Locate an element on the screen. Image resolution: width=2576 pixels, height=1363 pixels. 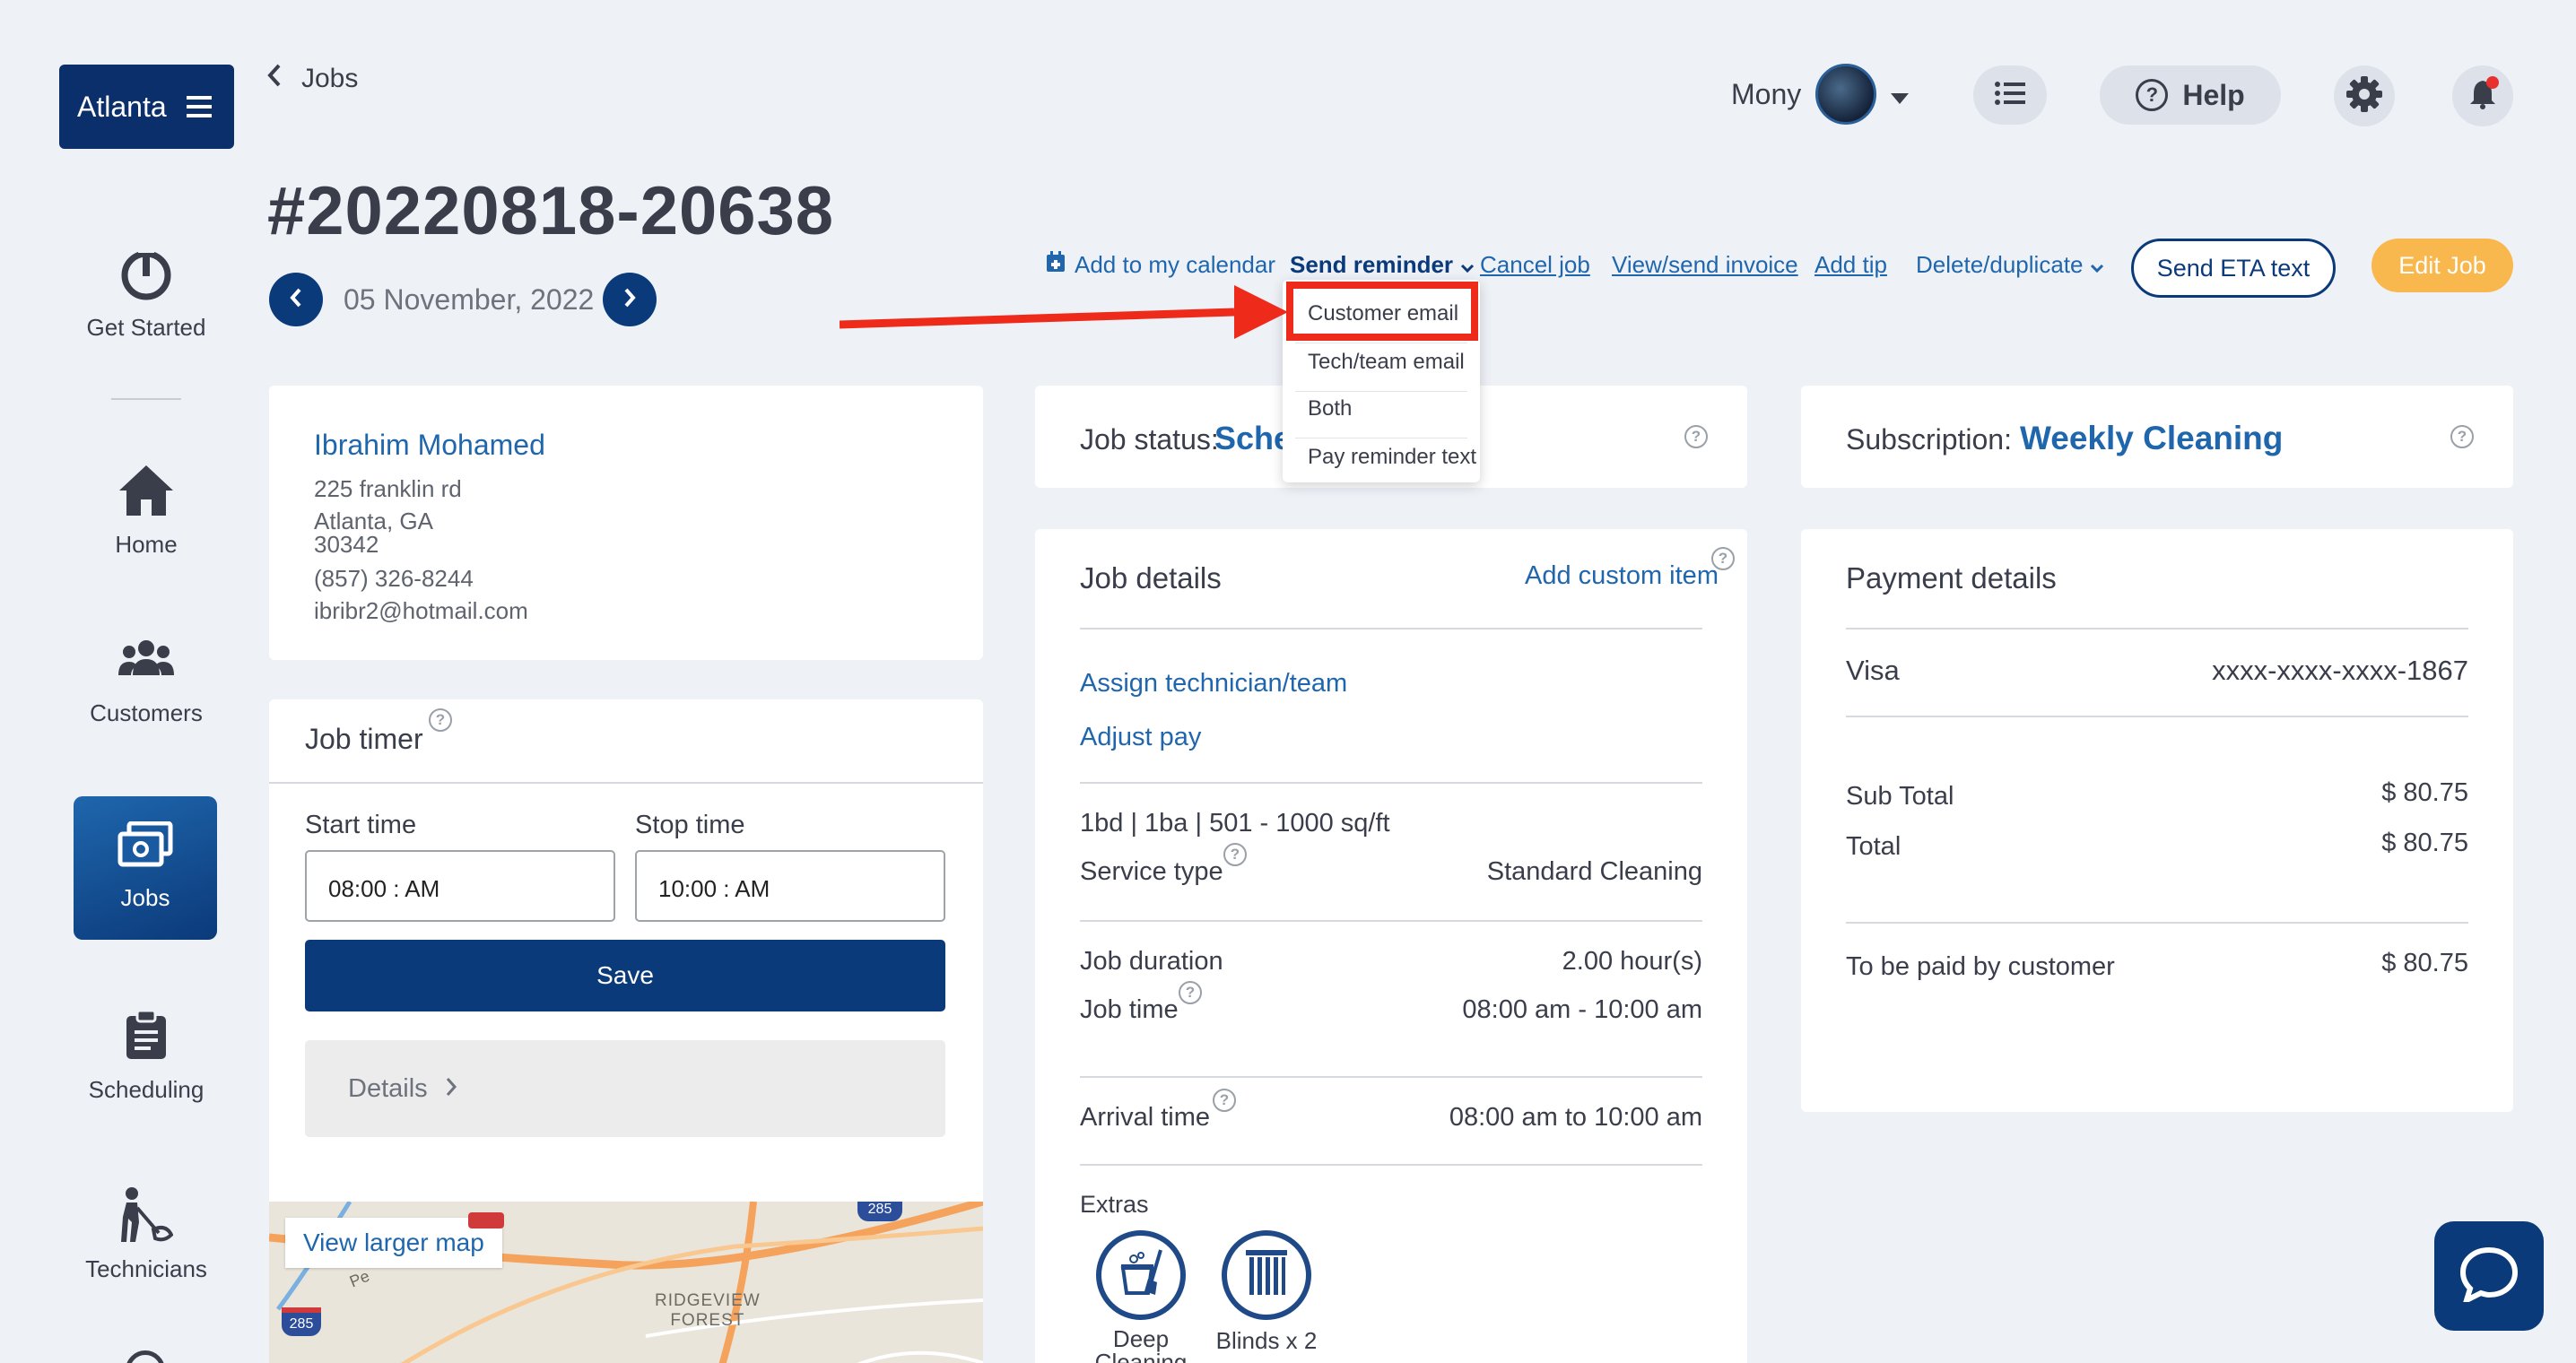
chat-button is located at coordinates (2489, 1276).